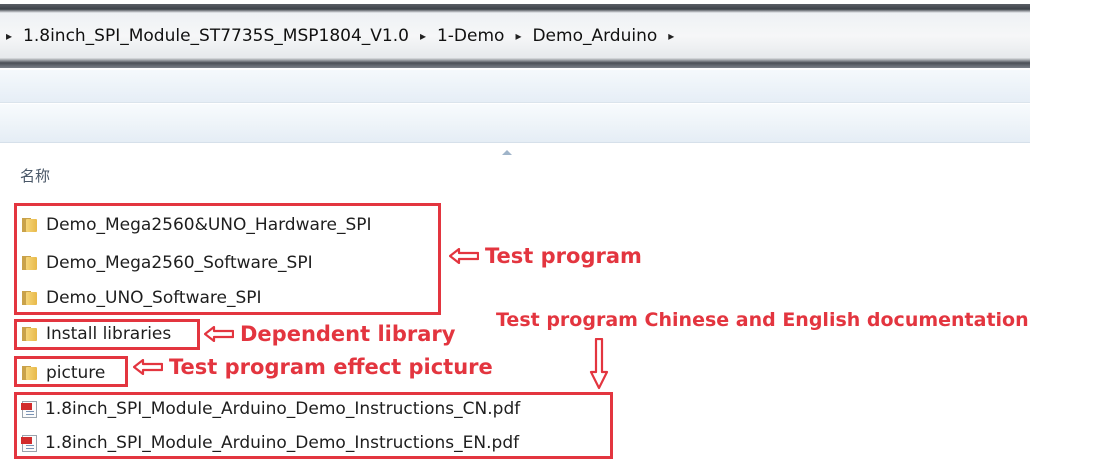  I want to click on picture-highlight-box, so click(71, 371).